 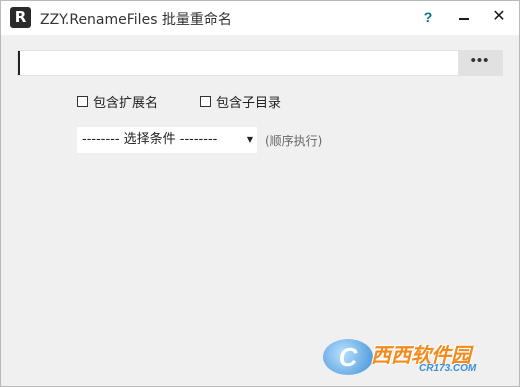 What do you see at coordinates (250, 140) in the screenshot?
I see `chevron-down-icon: ▼` at bounding box center [250, 140].